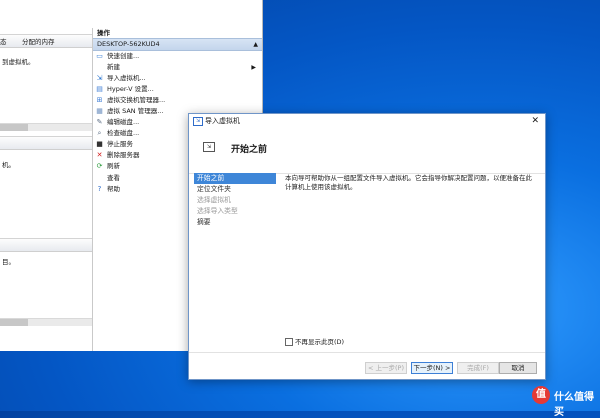 The image size is (600, 418). What do you see at coordinates (319, 342) in the screenshot?
I see `dont-show-again-label: 不再显示此页(D)` at bounding box center [319, 342].